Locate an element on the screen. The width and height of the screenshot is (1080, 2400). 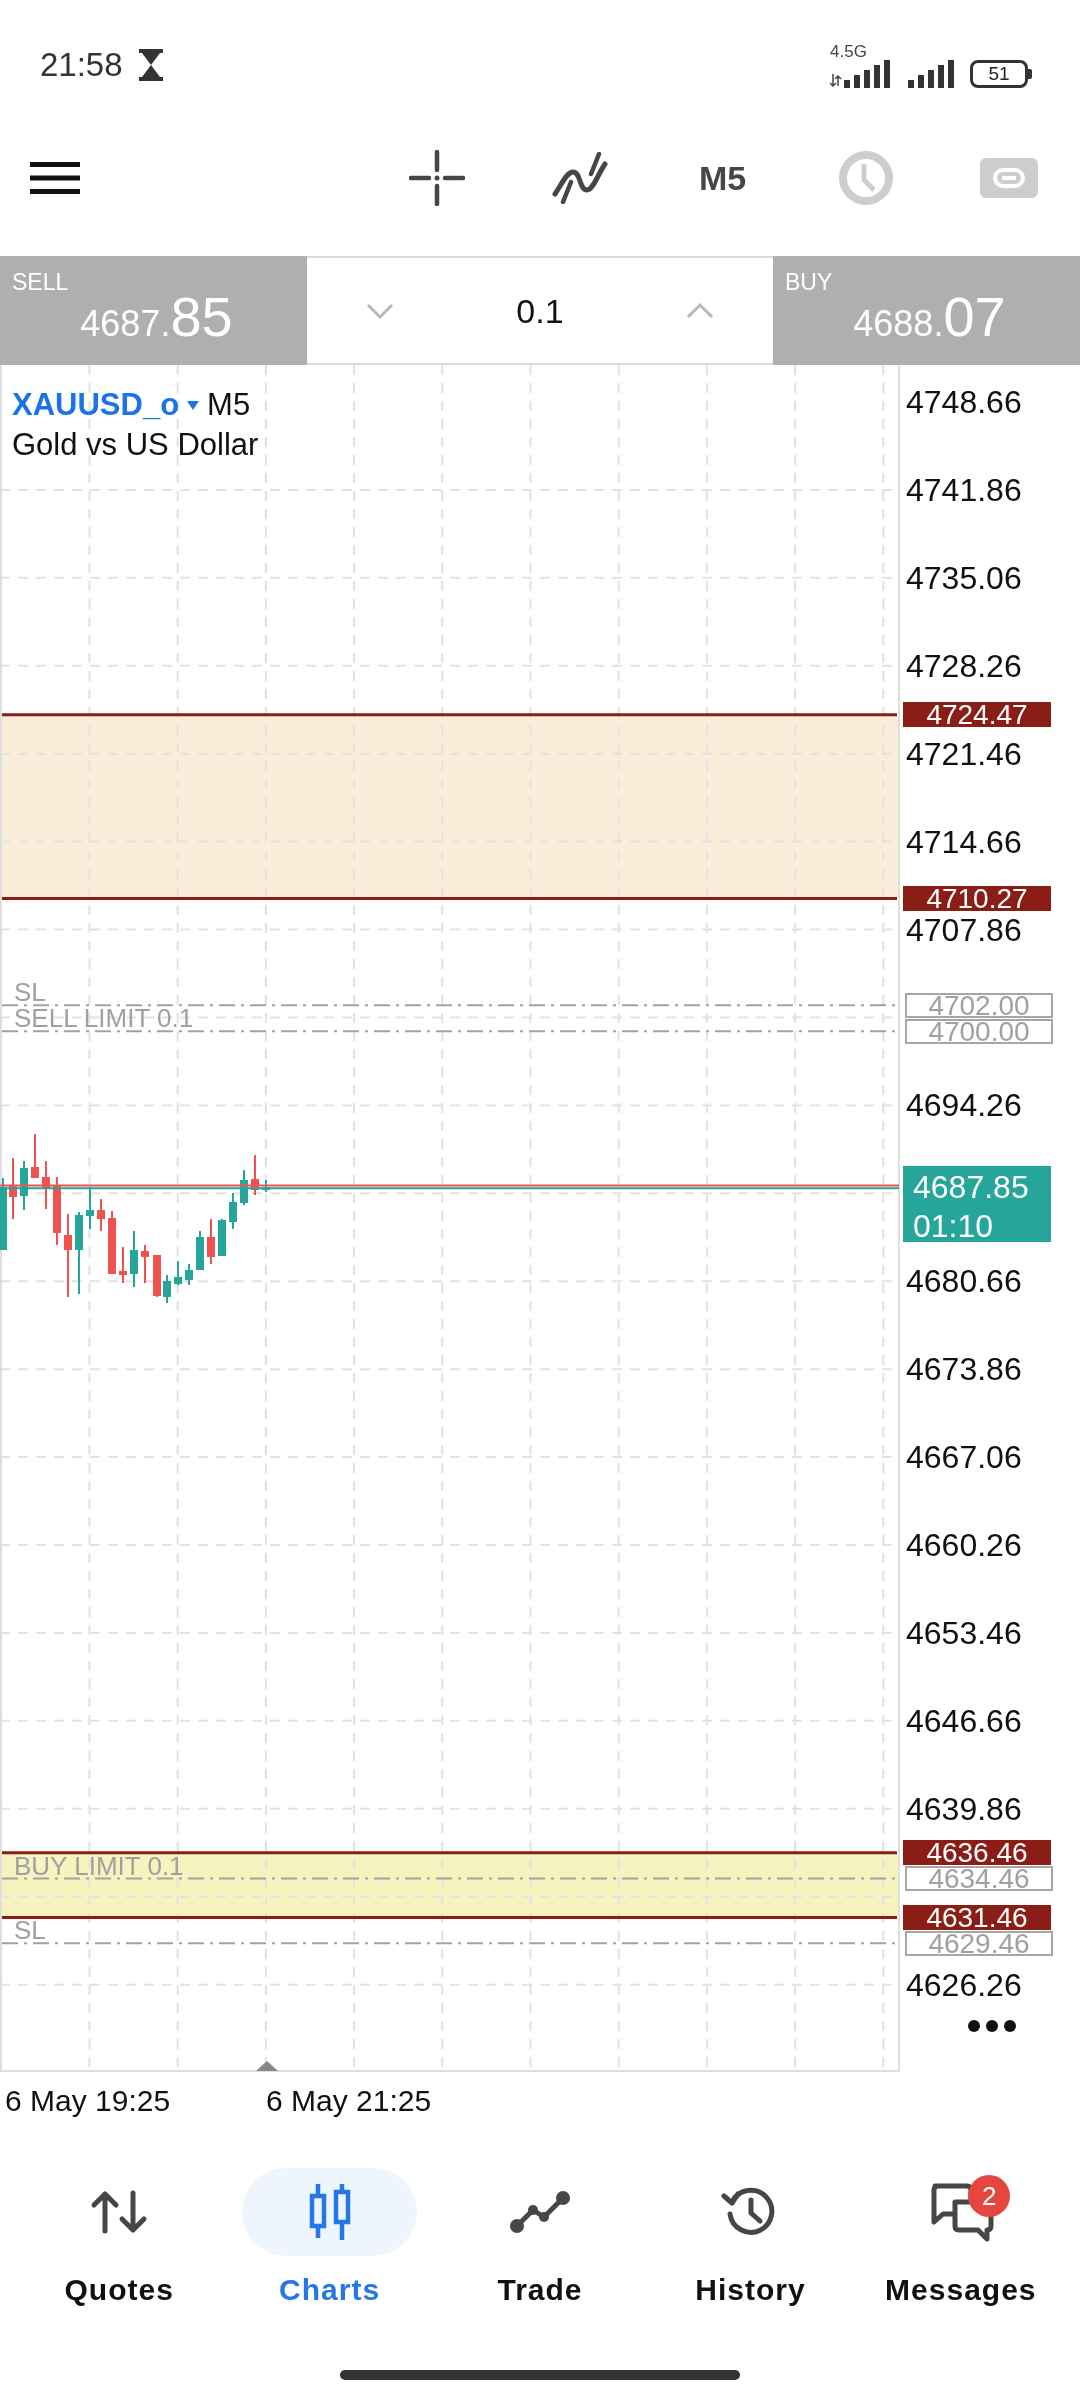
timeframe-button: M5 is located at coordinates (722, 178).